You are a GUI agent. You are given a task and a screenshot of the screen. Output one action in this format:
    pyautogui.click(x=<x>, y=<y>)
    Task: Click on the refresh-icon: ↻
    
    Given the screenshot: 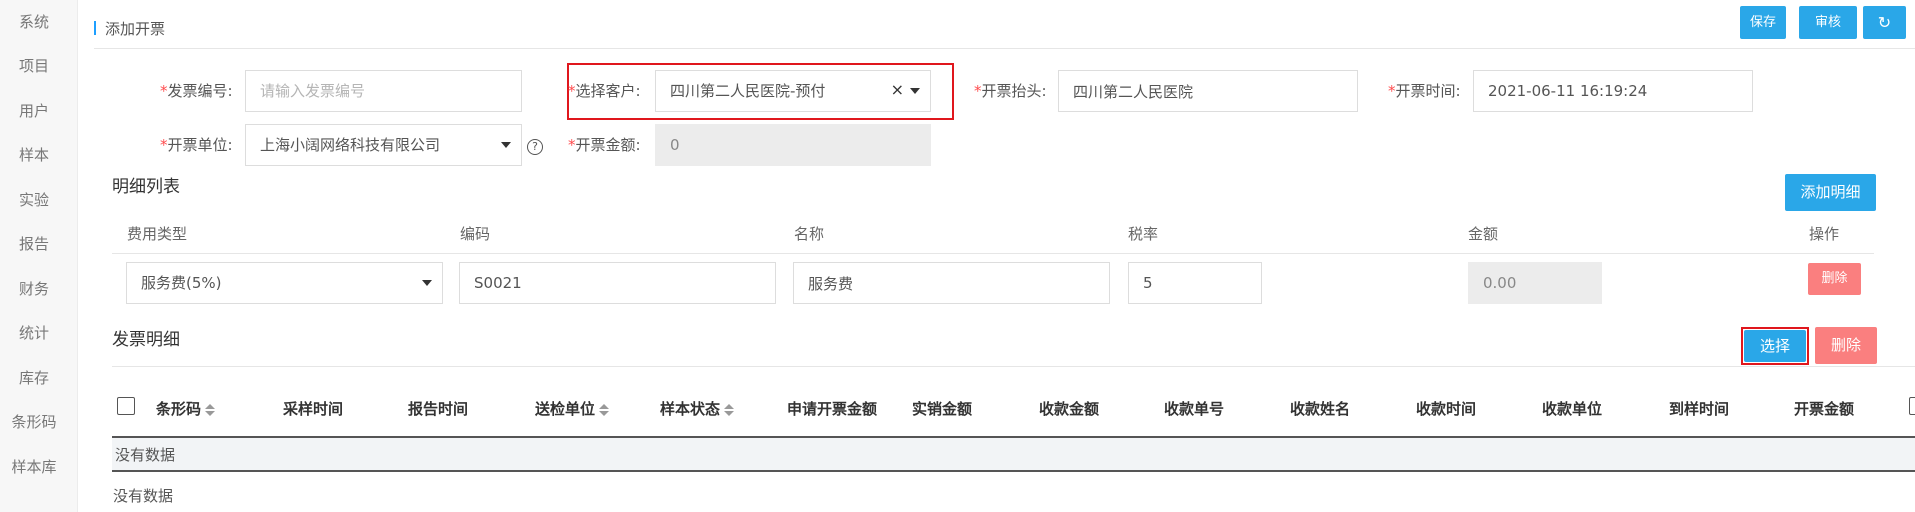 What is the action you would take?
    pyautogui.click(x=1884, y=22)
    